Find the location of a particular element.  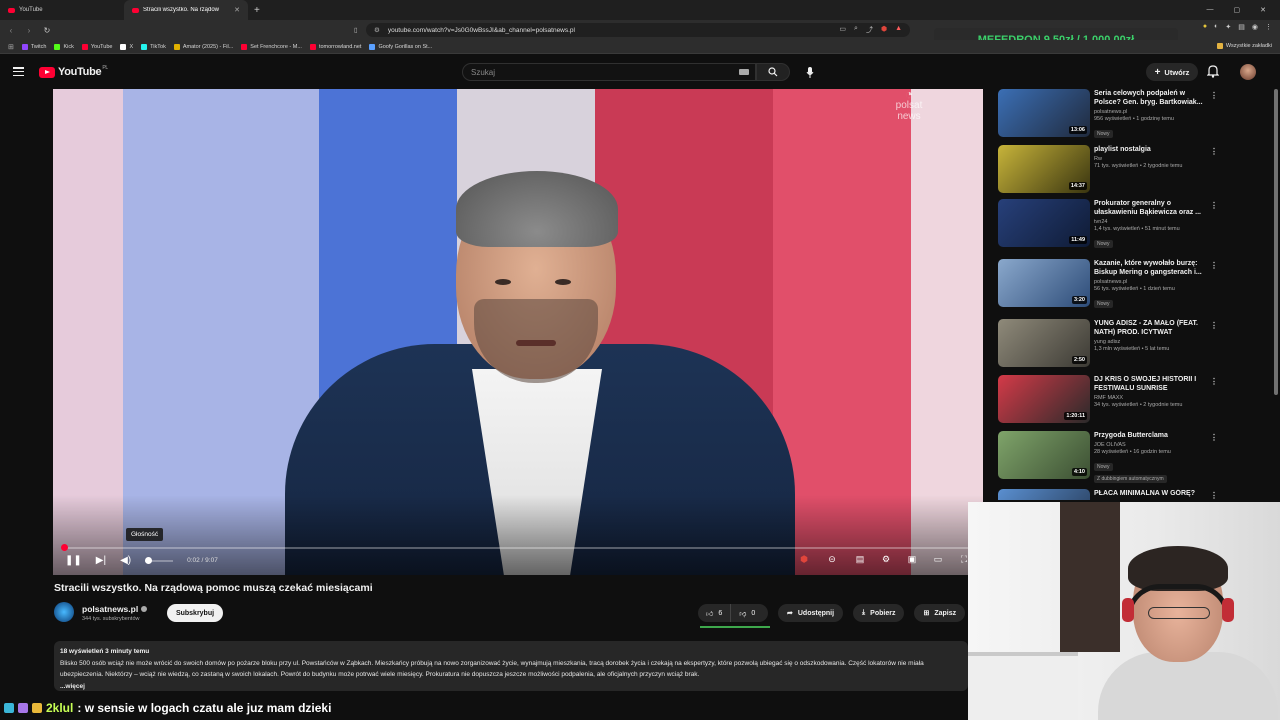

create-button: + Utwórz is located at coordinates (1172, 72).